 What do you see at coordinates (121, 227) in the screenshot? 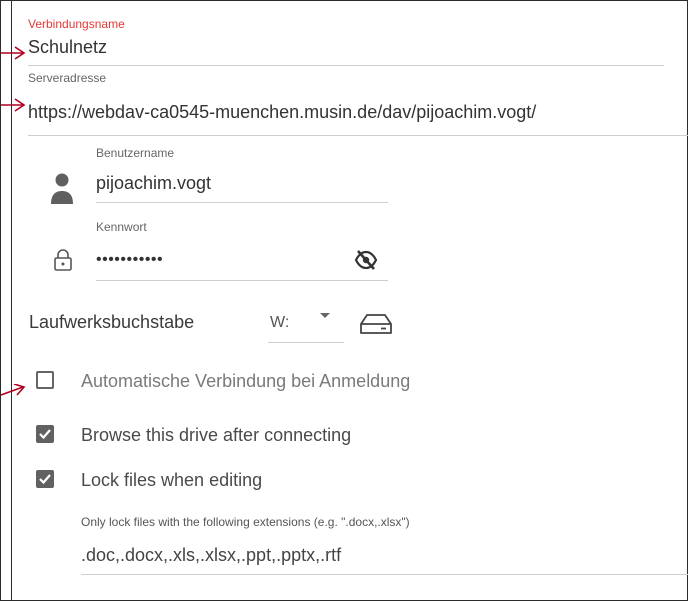
I see `password-label: Kennwort` at bounding box center [121, 227].